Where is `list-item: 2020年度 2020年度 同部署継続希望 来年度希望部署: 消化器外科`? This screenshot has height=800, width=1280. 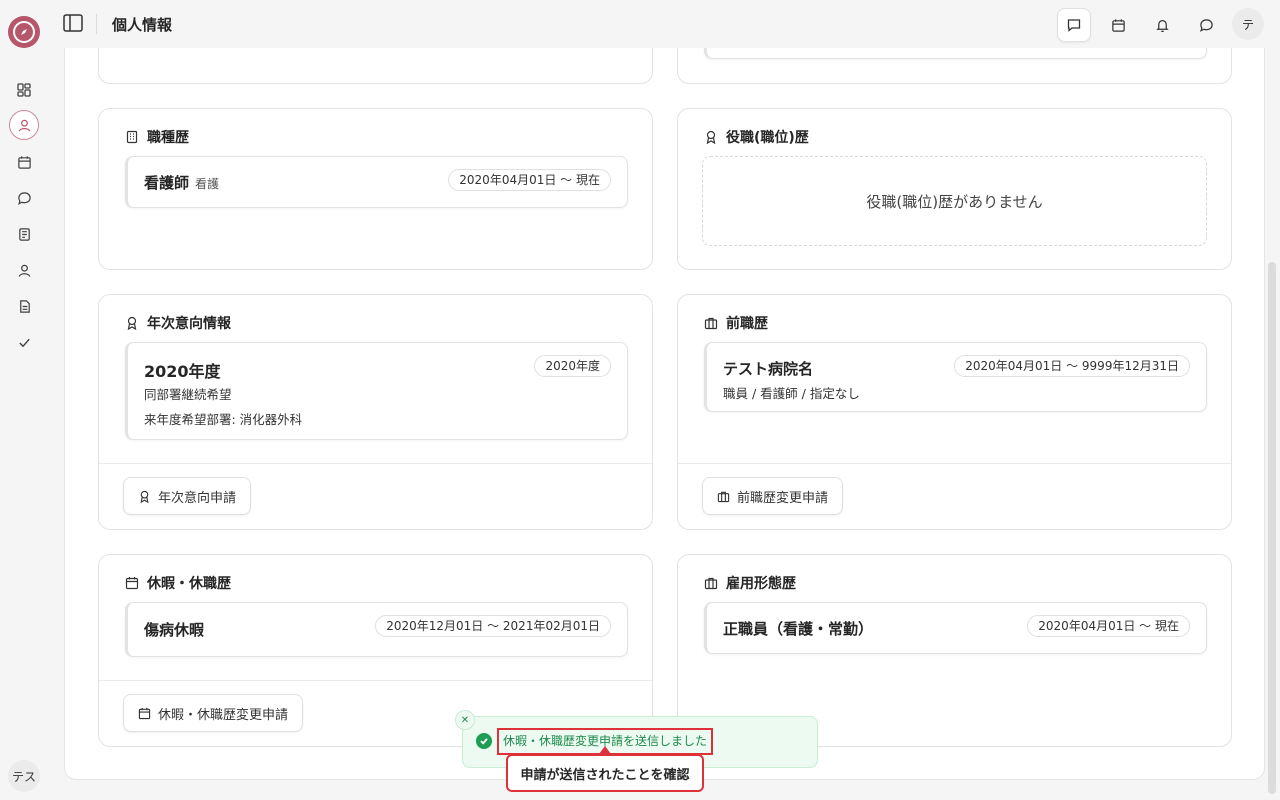
list-item: 2020年度 2020年度 同部署継続希望 来年度希望部署: 消化器外科 is located at coordinates (376, 391).